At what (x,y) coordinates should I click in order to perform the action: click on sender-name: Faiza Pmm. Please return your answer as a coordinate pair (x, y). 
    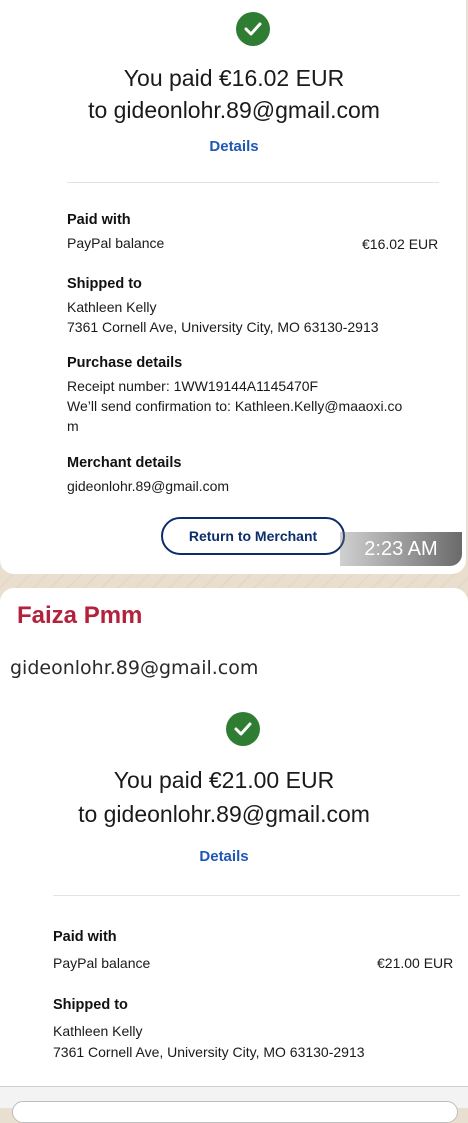
    Looking at the image, I should click on (79, 616).